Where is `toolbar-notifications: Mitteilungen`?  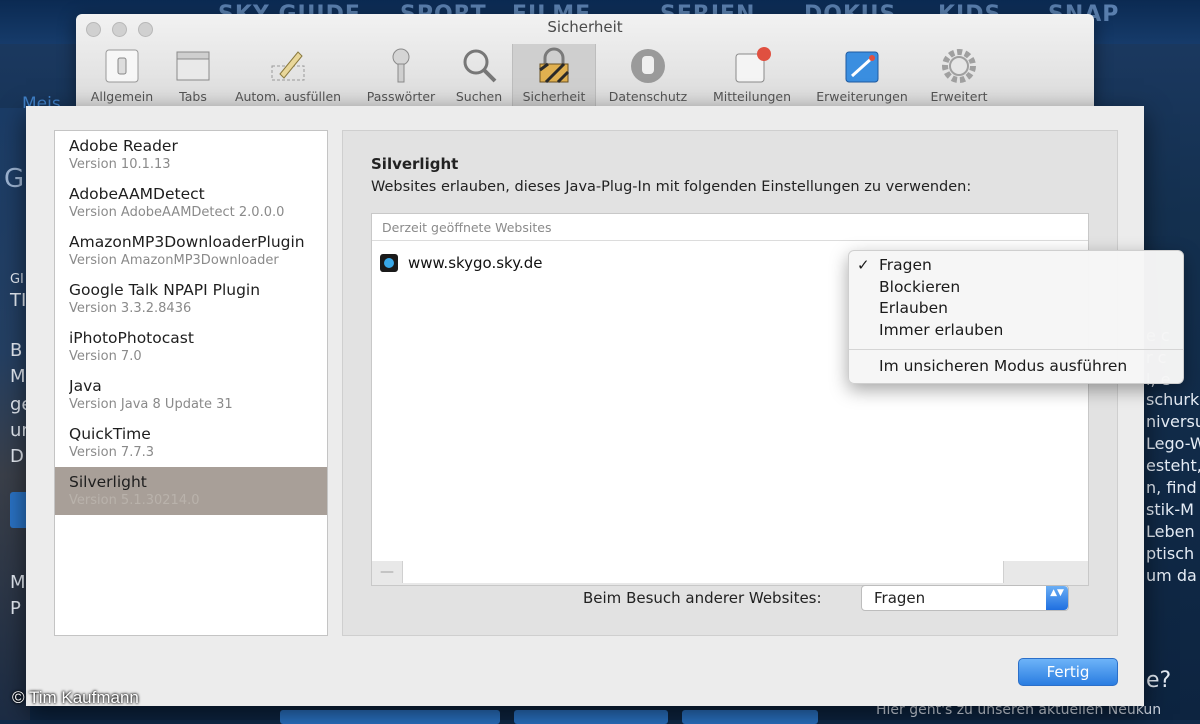 toolbar-notifications: Mitteilungen is located at coordinates (752, 75).